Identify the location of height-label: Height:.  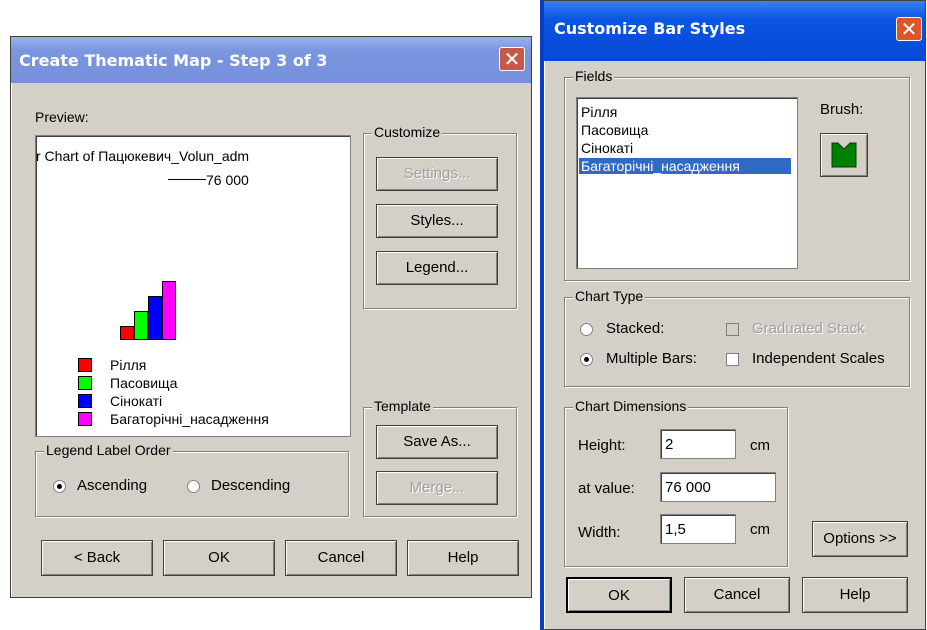
(602, 445).